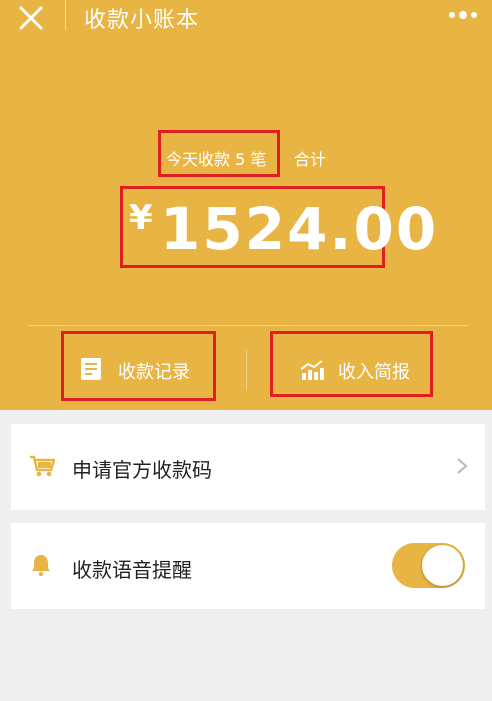  I want to click on chevron-right-icon, so click(462, 466).